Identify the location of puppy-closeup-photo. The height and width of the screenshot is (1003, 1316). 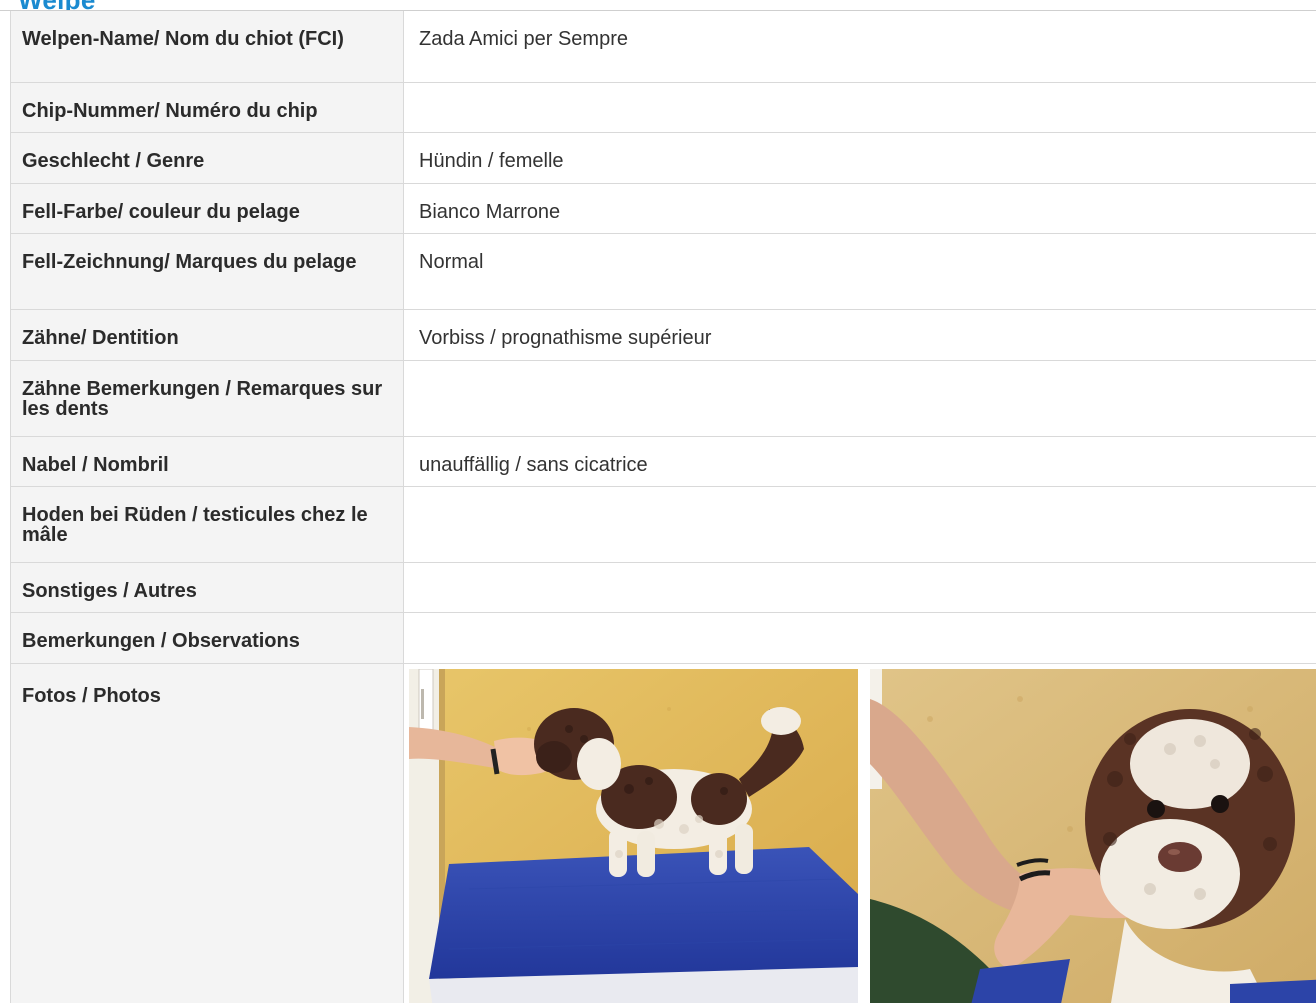
(1093, 835).